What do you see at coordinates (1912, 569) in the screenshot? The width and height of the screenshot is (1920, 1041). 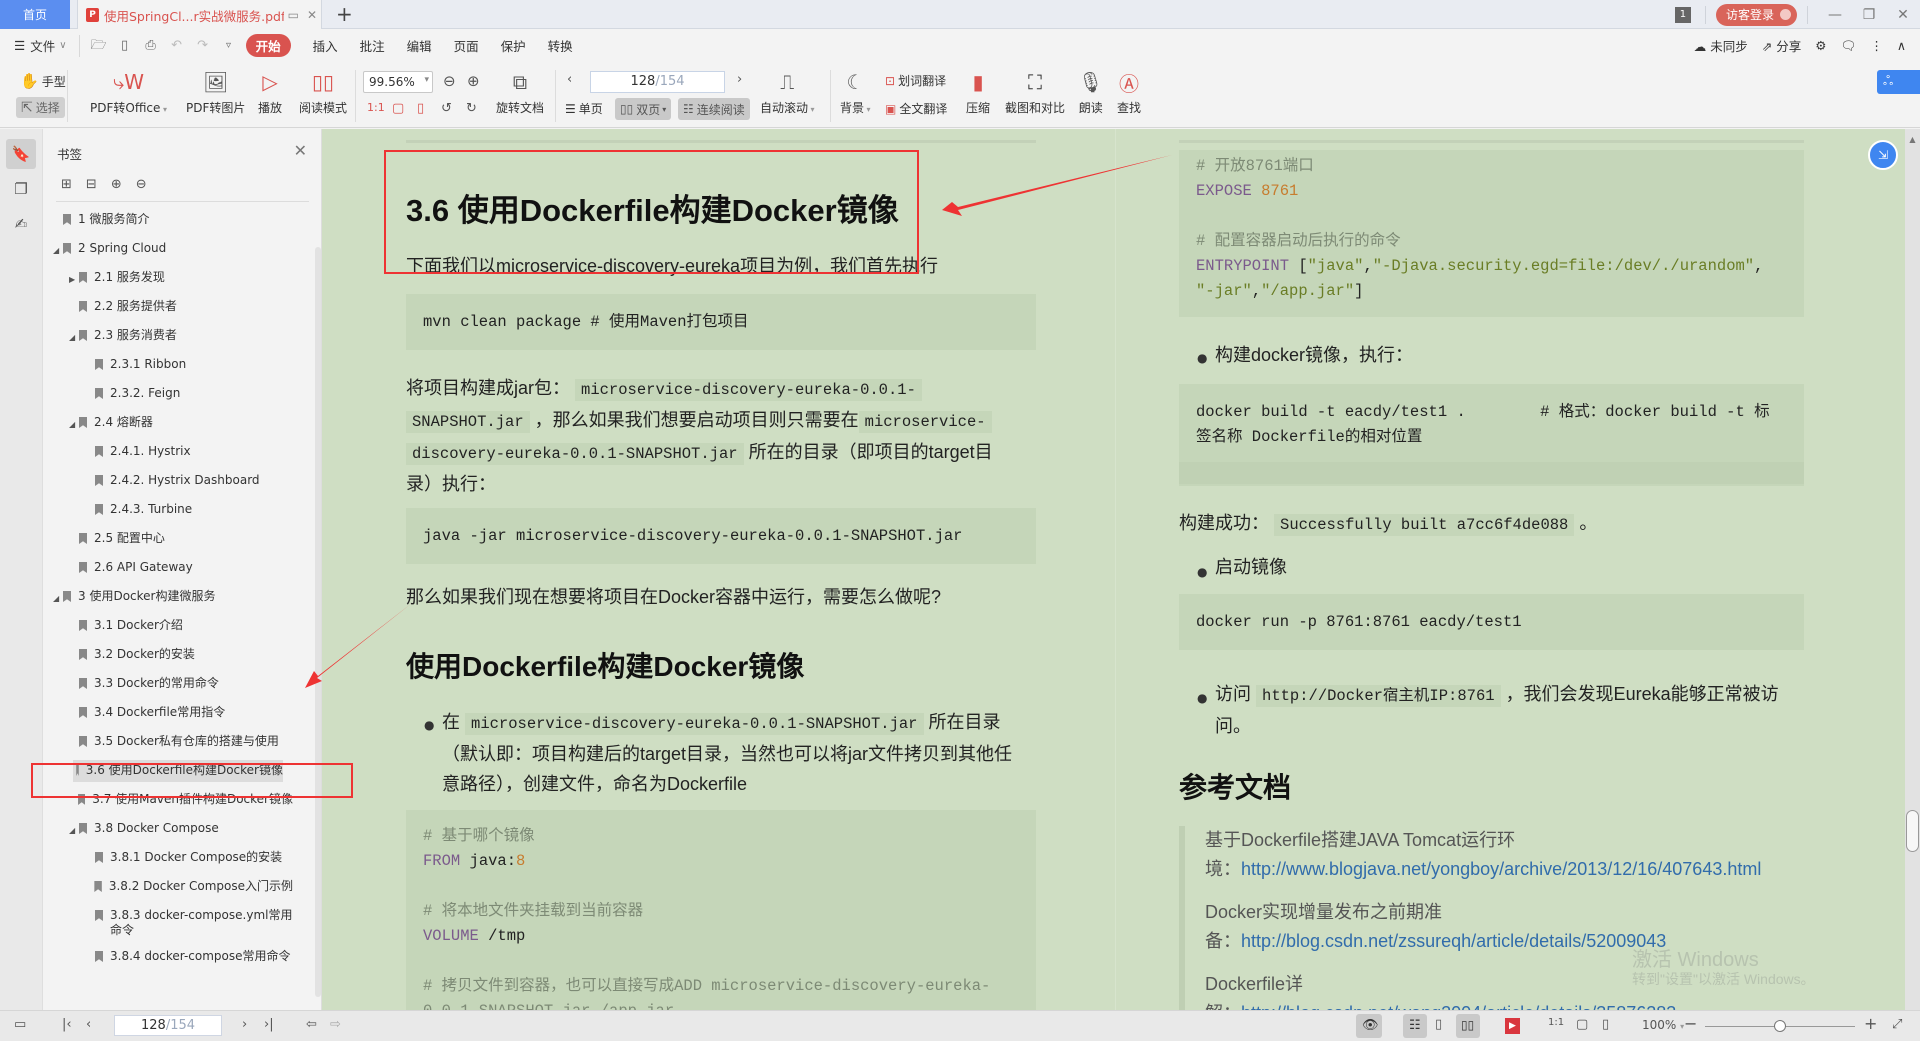 I see `document-scrollbar: ▲` at bounding box center [1912, 569].